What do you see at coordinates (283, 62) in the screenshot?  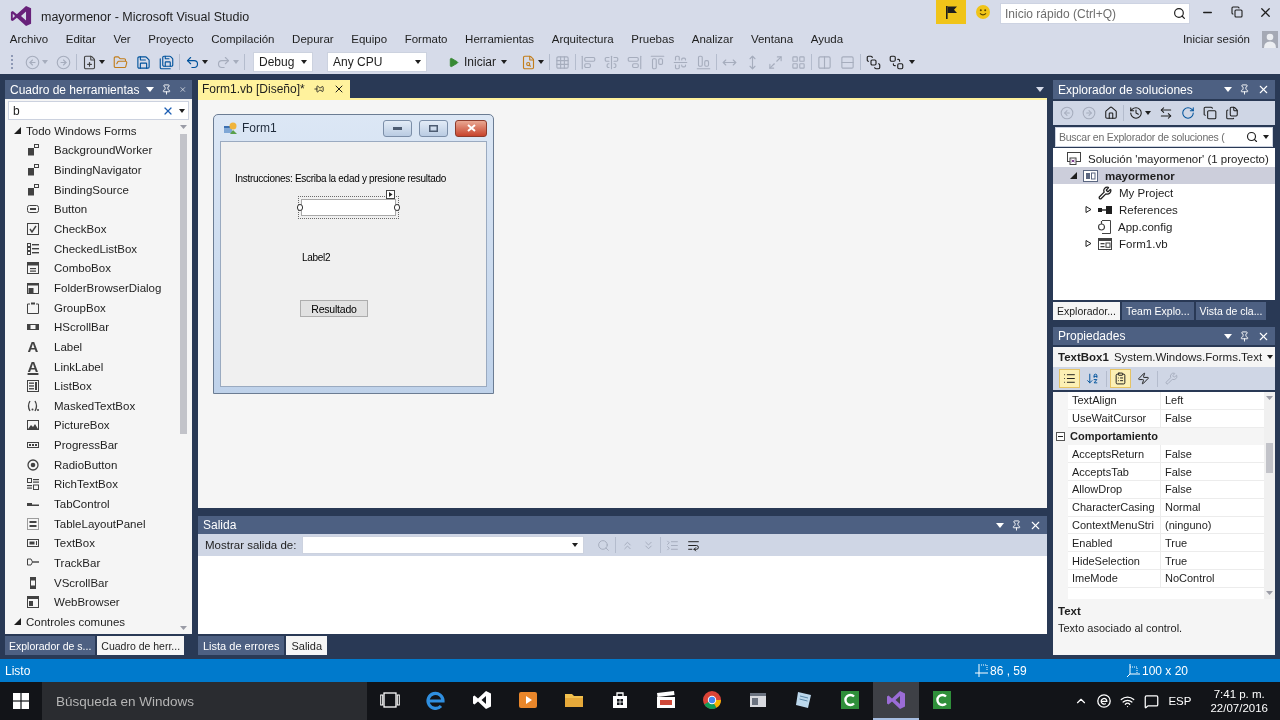 I see `configuration-dropdown: Debug` at bounding box center [283, 62].